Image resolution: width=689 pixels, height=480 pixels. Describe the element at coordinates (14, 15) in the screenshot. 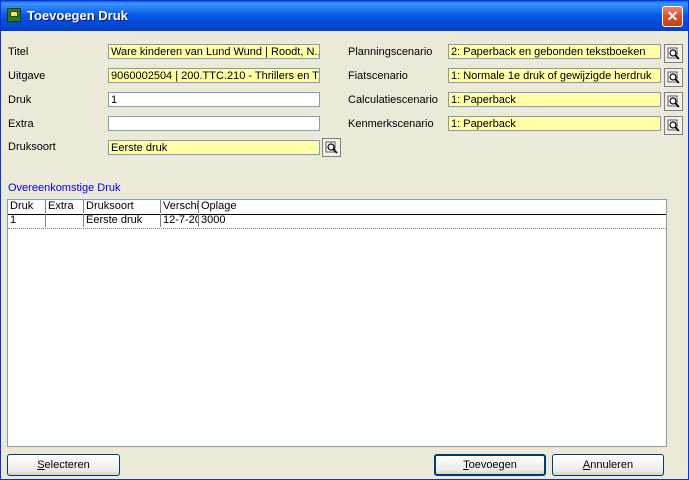

I see `app-icon` at that location.